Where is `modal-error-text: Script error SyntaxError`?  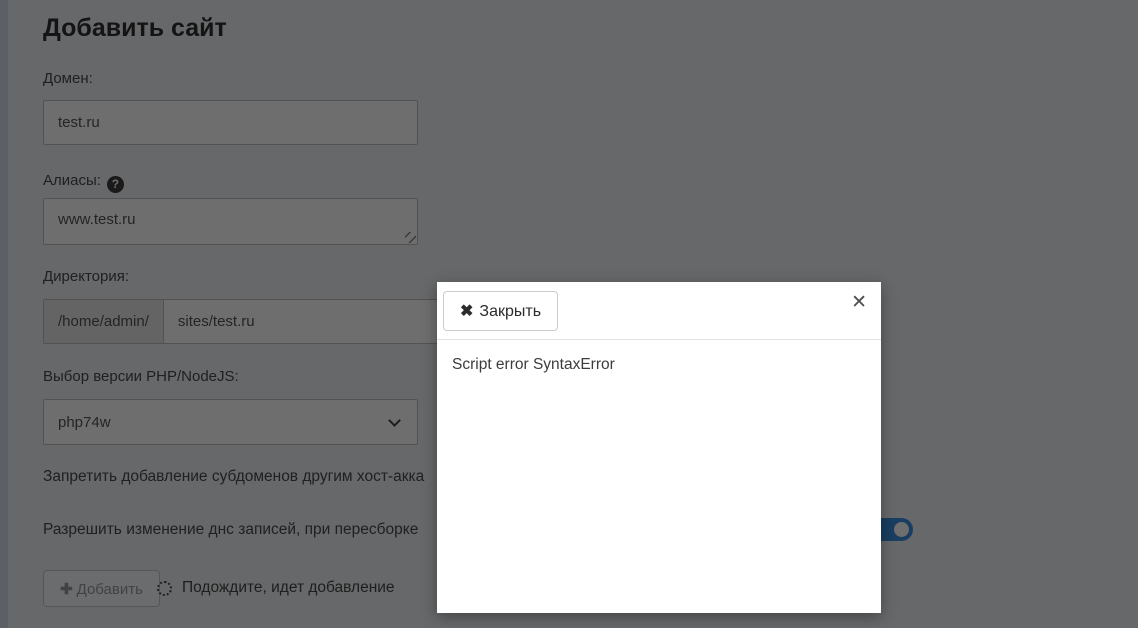 modal-error-text: Script error SyntaxError is located at coordinates (533, 364).